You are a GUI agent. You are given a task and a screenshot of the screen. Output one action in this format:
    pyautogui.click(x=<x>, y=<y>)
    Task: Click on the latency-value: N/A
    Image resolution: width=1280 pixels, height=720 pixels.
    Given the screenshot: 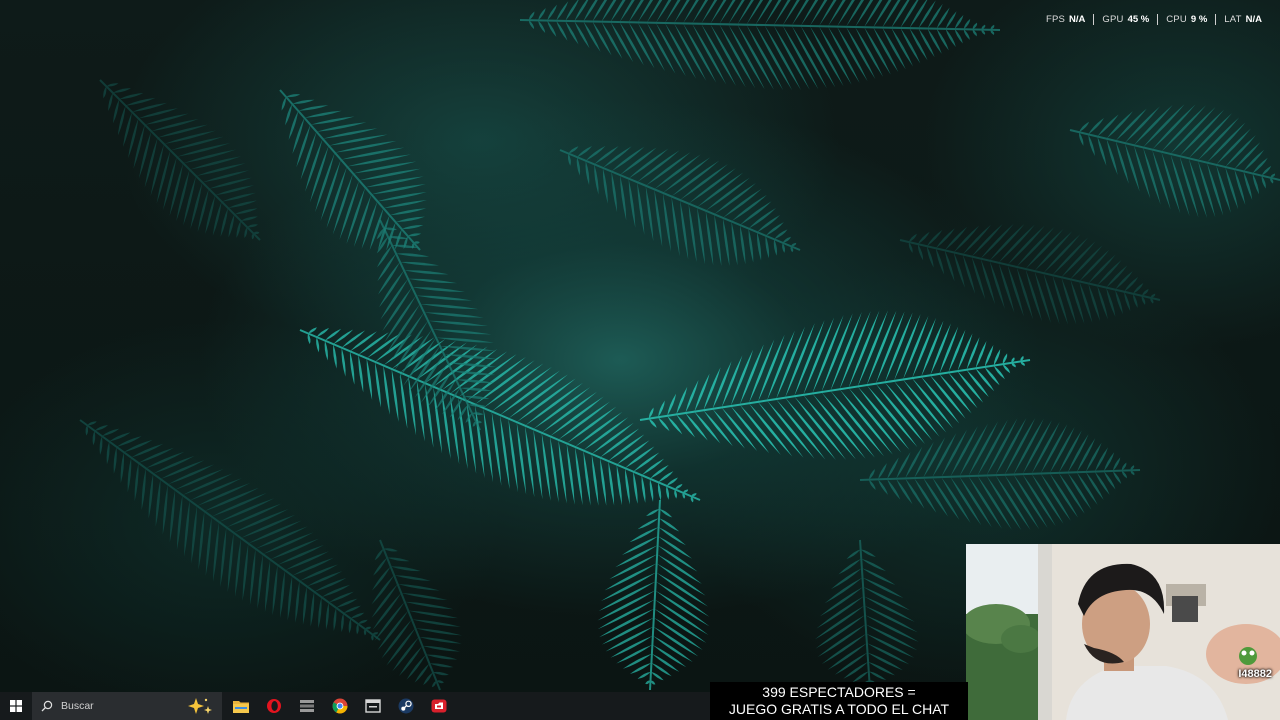 What is the action you would take?
    pyautogui.click(x=1253, y=19)
    